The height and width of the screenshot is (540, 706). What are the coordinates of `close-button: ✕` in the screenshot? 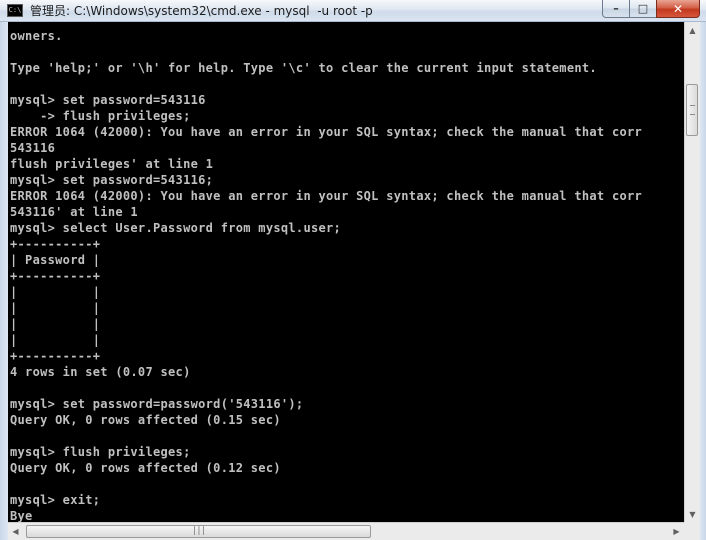 It's located at (678, 9).